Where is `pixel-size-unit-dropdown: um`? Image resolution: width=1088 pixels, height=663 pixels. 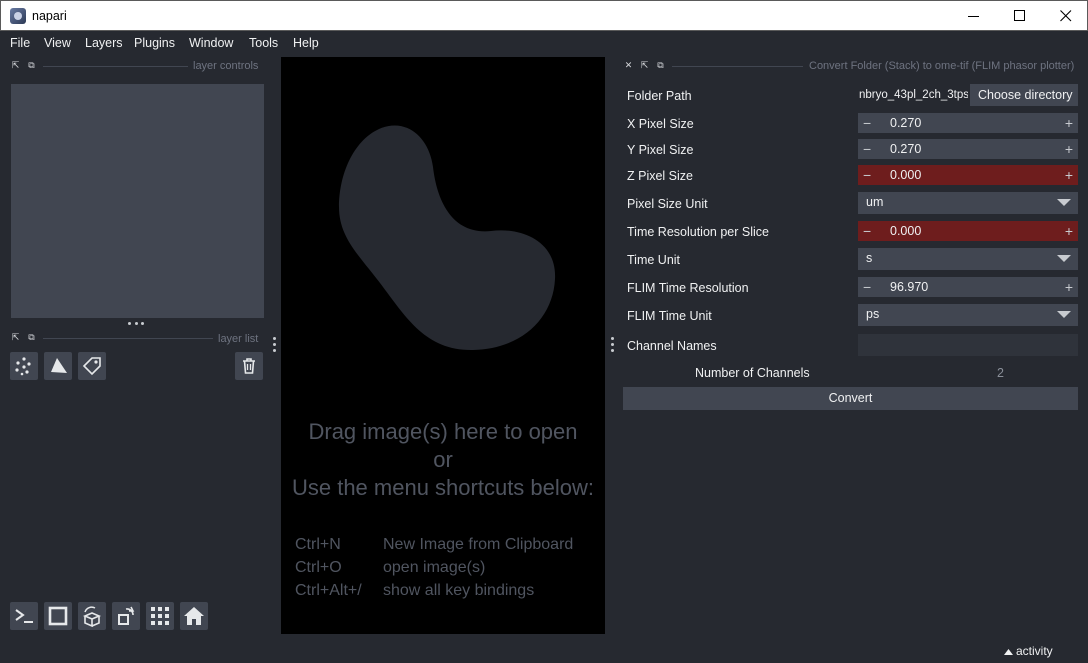 pixel-size-unit-dropdown: um is located at coordinates (968, 203).